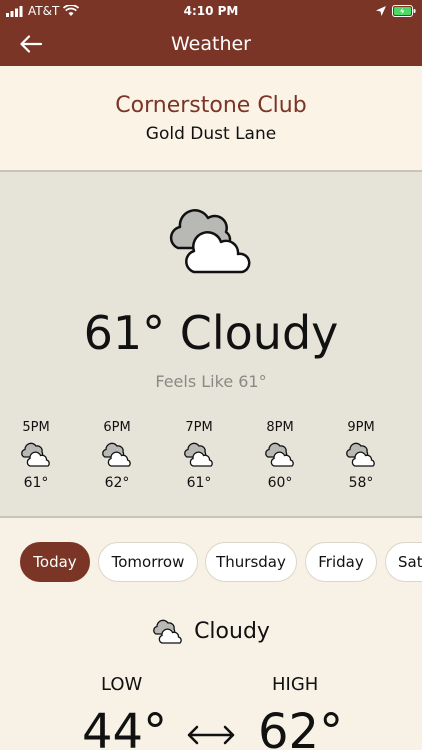 The image size is (422, 750). Describe the element at coordinates (125, 727) in the screenshot. I see `low-temp: 44°` at that location.